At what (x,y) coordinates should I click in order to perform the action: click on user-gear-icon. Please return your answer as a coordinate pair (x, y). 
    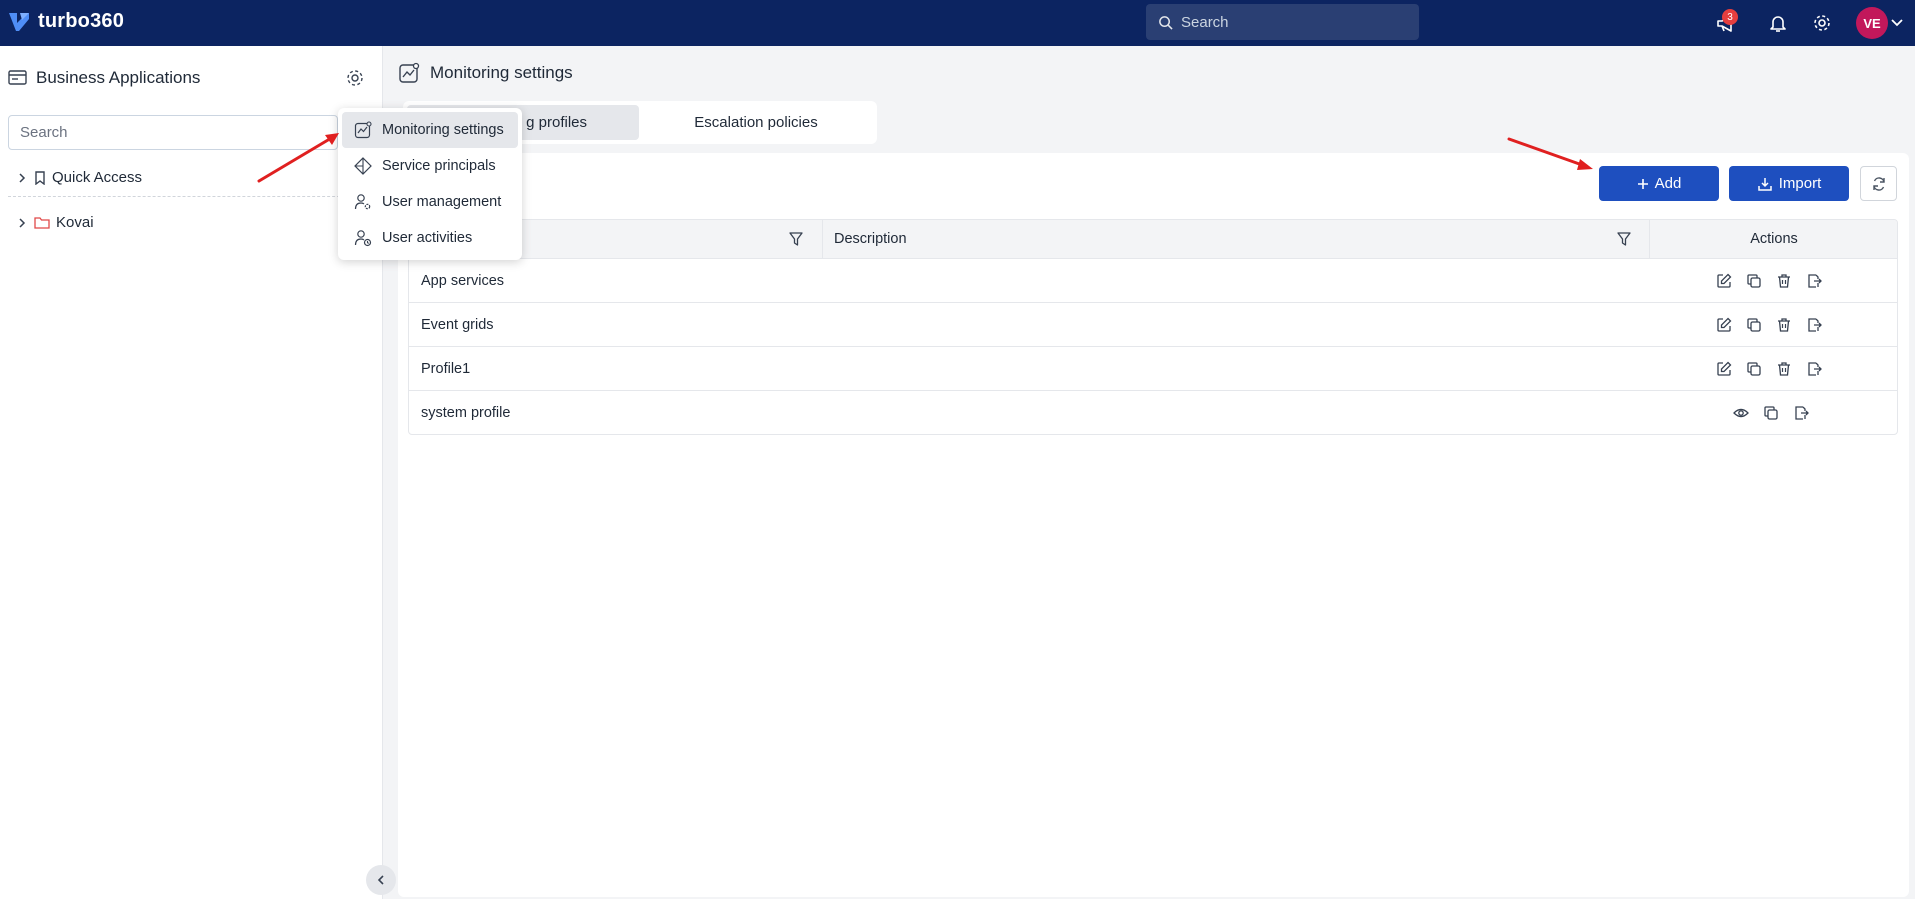
    Looking at the image, I should click on (363, 202).